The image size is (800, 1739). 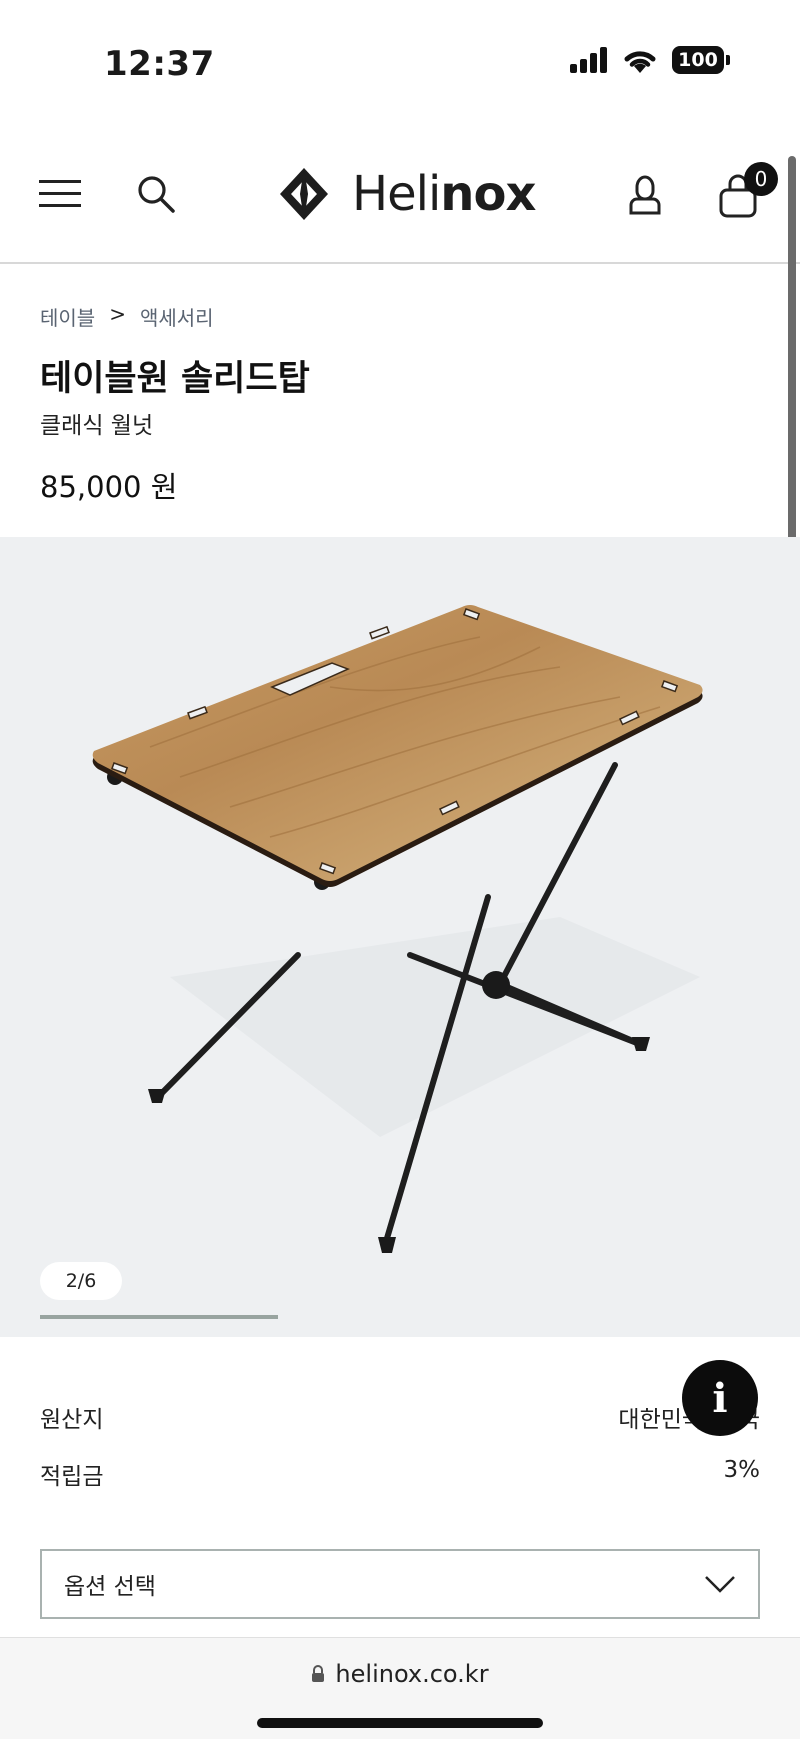 I want to click on info-floating-button: i, so click(x=720, y=1398).